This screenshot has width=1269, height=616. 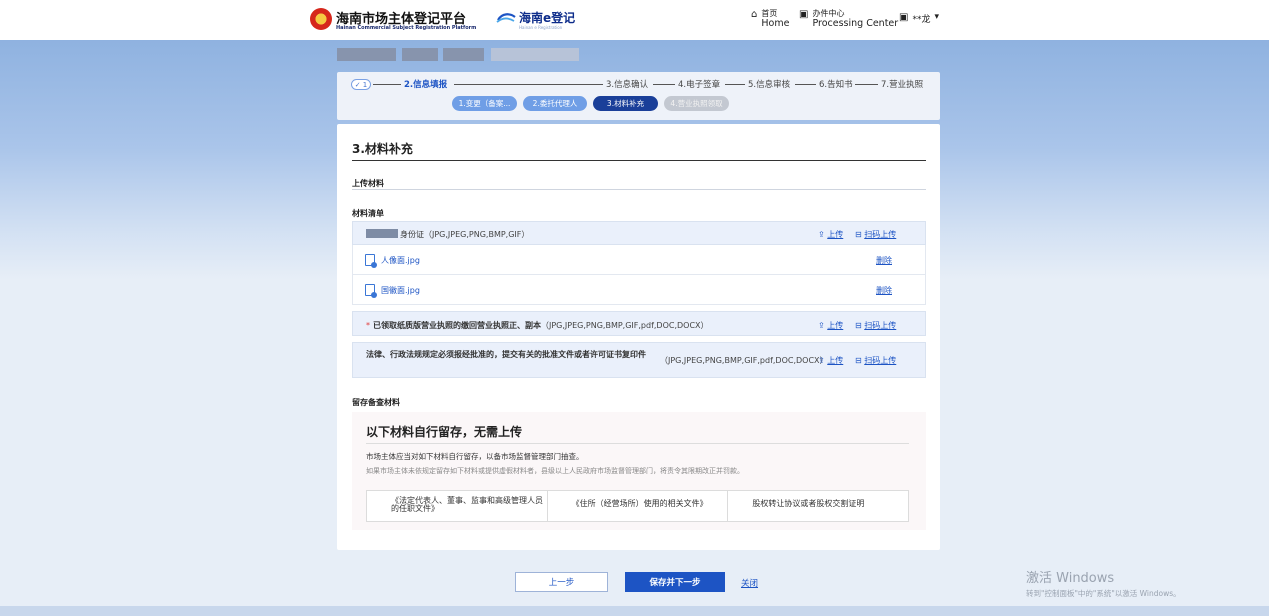 I want to click on national-emblem-logo, so click(x=321, y=19).